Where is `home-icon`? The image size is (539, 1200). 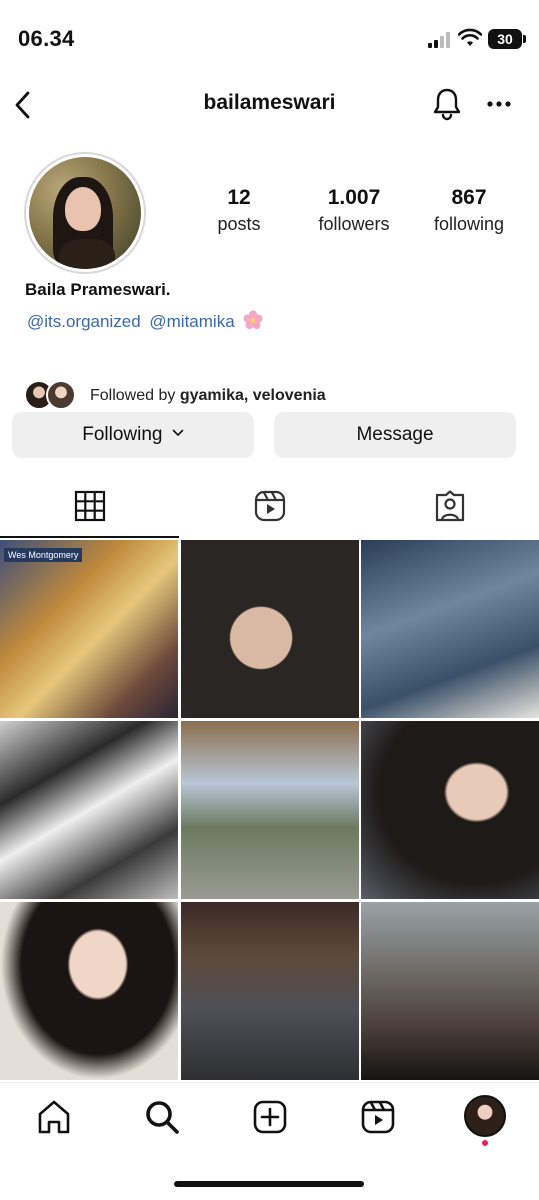
home-icon is located at coordinates (54, 1117).